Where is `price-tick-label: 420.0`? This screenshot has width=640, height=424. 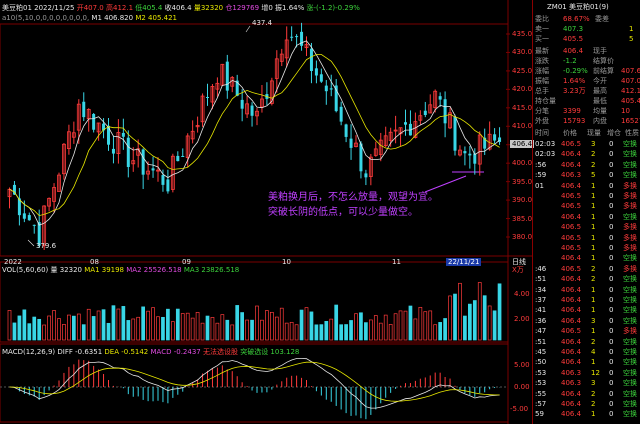 price-tick-label: 420.0 is located at coordinates (522, 89).